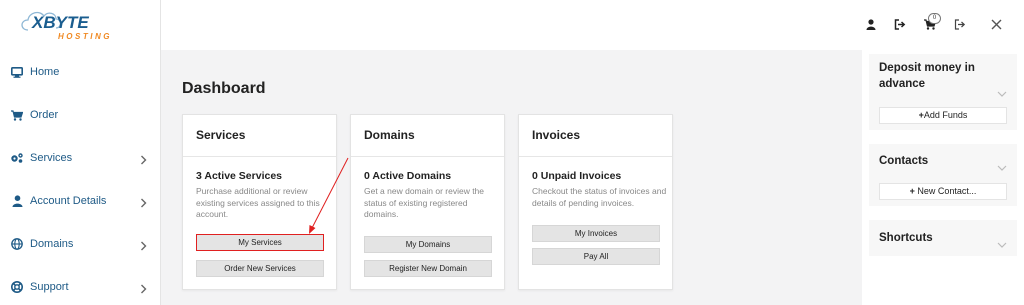 This screenshot has height=305, width=1024. I want to click on sidebar-item-label: Services, so click(51, 158).